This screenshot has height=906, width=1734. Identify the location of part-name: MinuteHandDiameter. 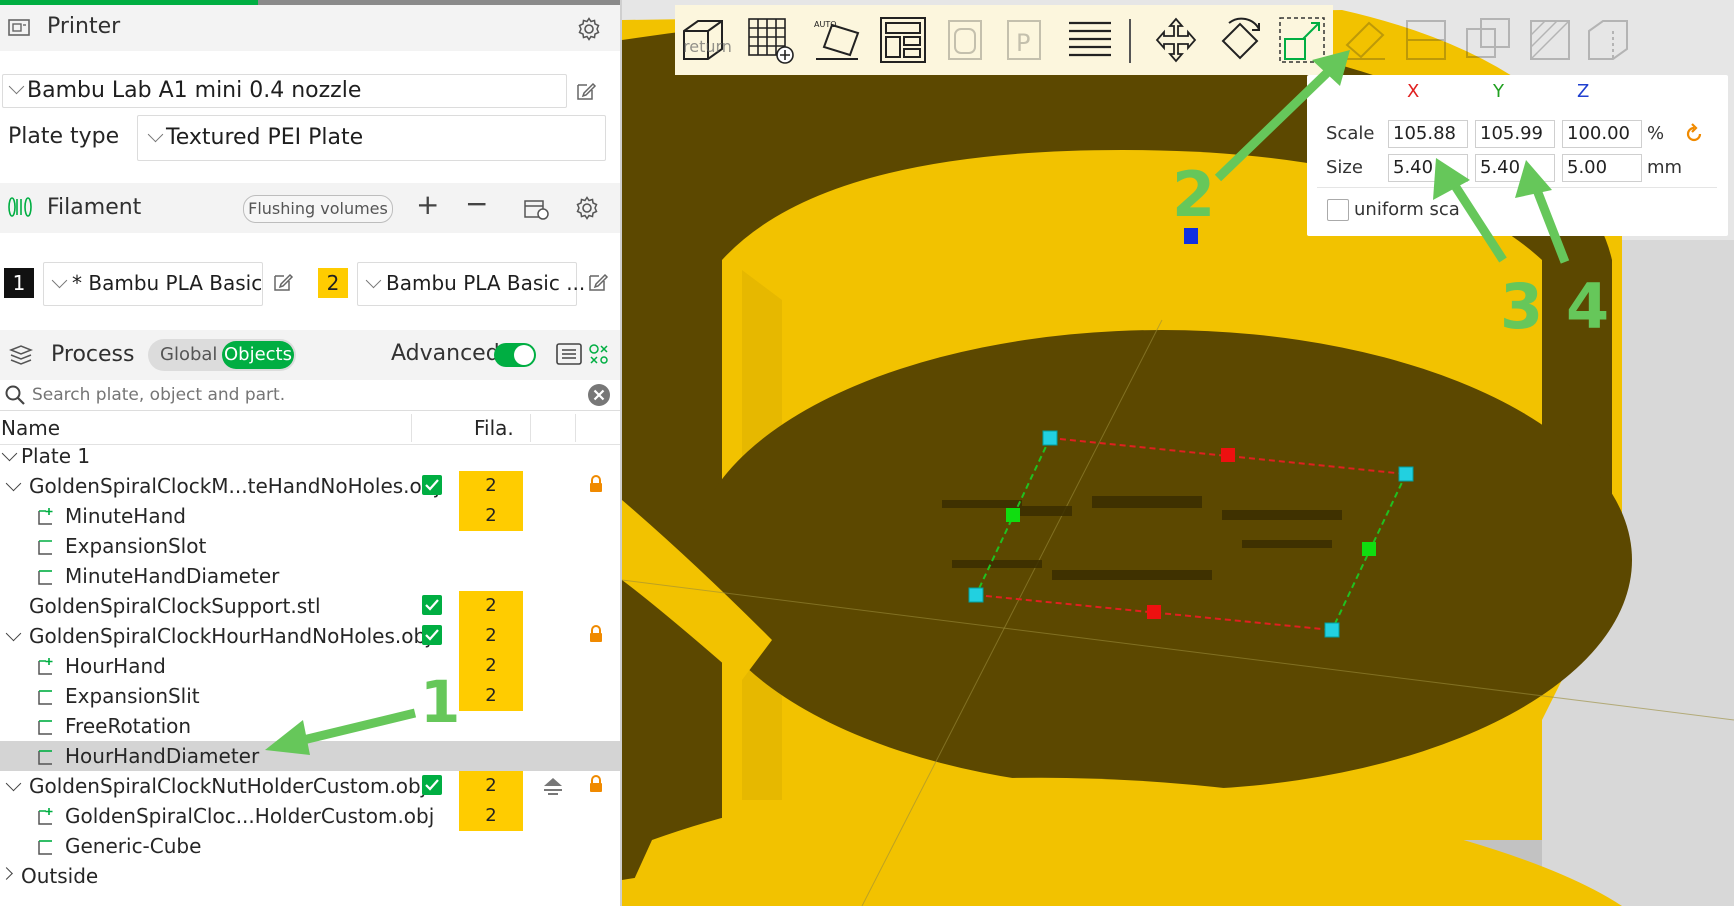
(172, 576).